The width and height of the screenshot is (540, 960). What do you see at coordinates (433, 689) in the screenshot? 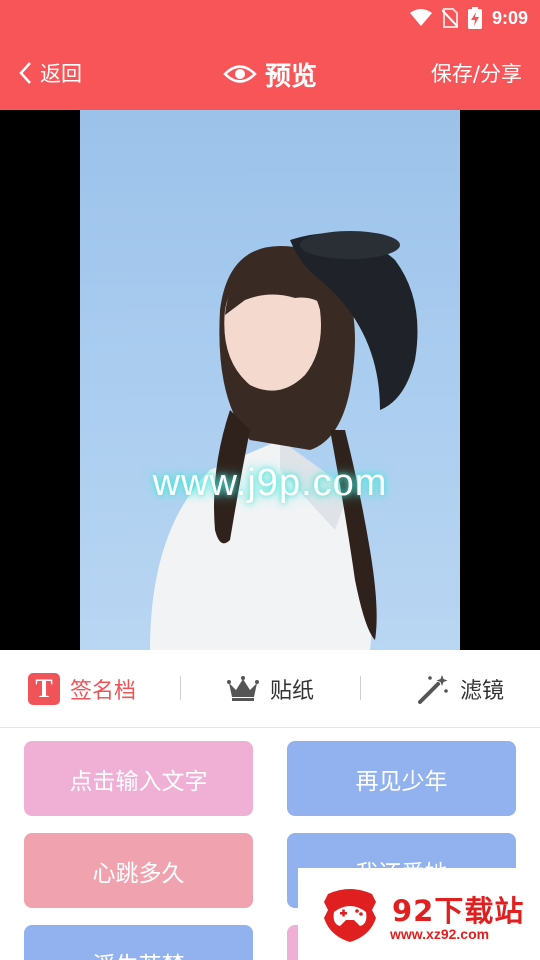
I see `magic-wand-icon` at bounding box center [433, 689].